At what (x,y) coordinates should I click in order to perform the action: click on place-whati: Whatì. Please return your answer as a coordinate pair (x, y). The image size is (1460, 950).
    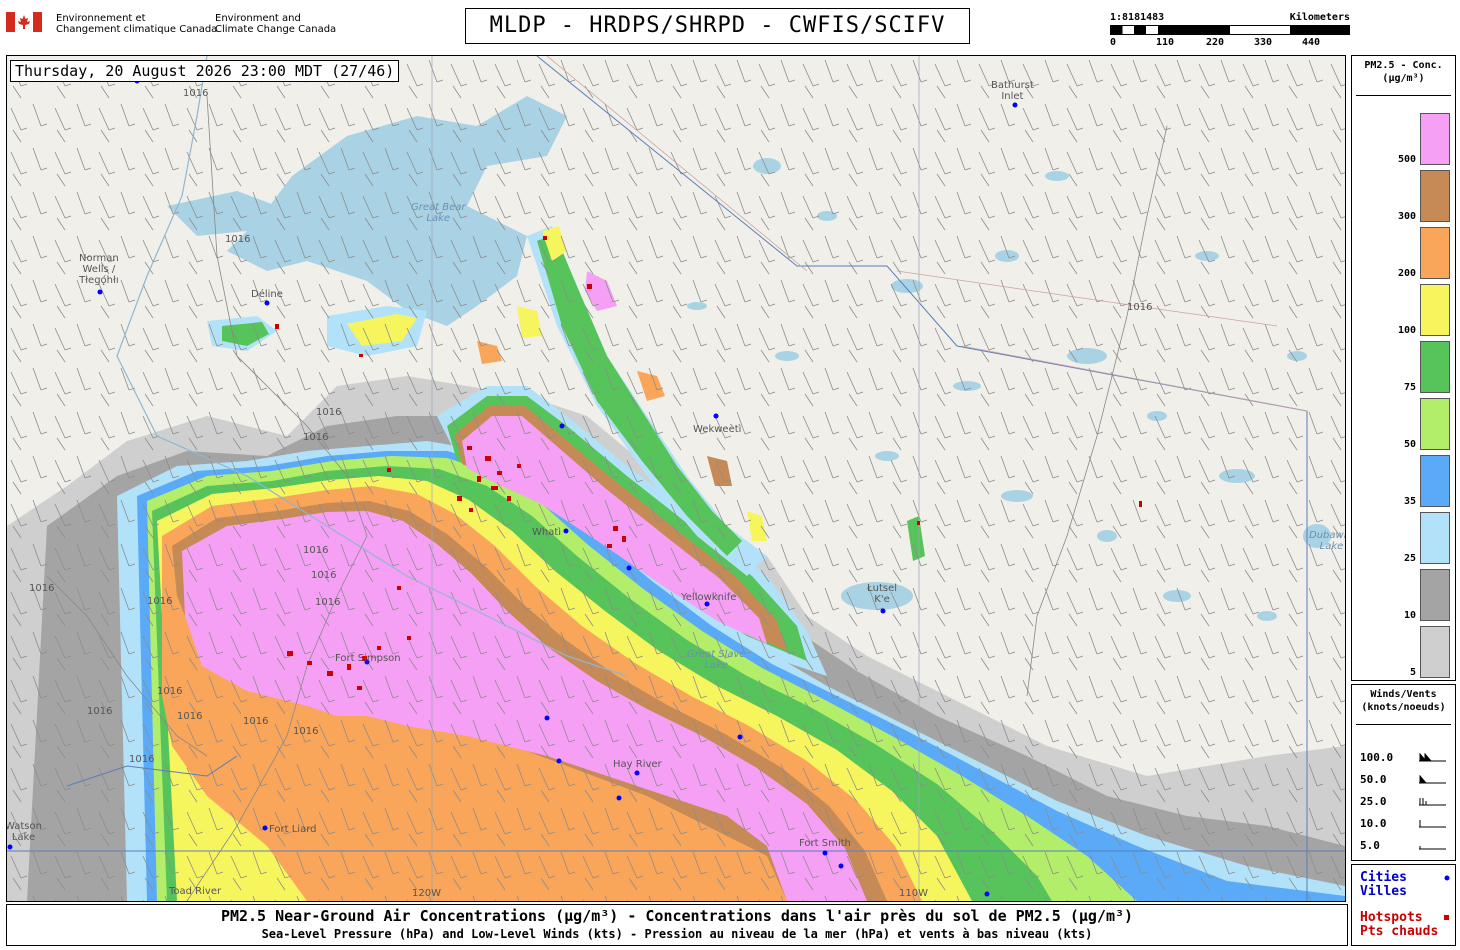
    Looking at the image, I should click on (547, 532).